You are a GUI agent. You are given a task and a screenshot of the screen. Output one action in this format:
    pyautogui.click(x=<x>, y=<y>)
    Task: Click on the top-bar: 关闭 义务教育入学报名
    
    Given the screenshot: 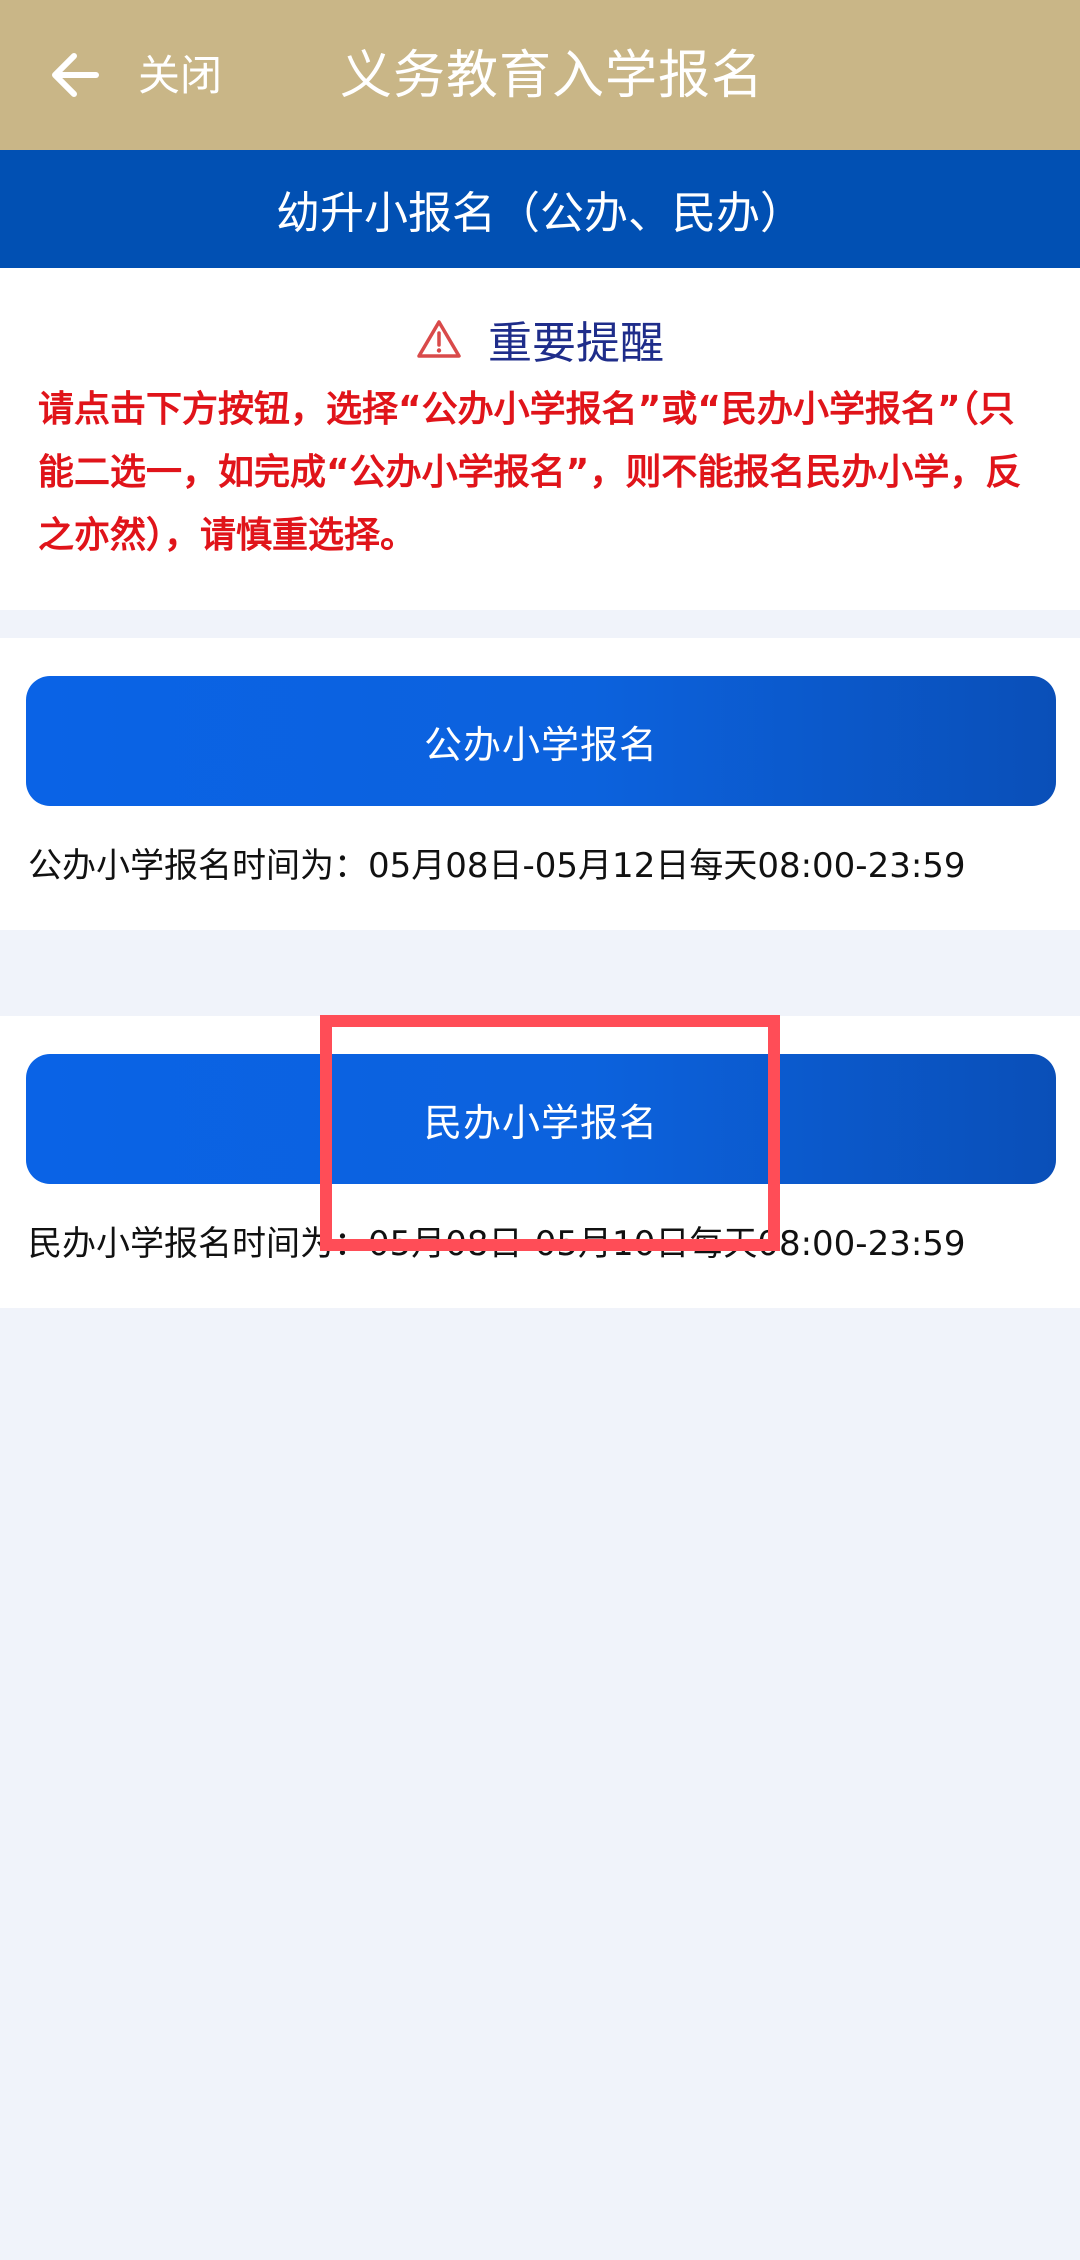 What is the action you would take?
    pyautogui.click(x=540, y=75)
    